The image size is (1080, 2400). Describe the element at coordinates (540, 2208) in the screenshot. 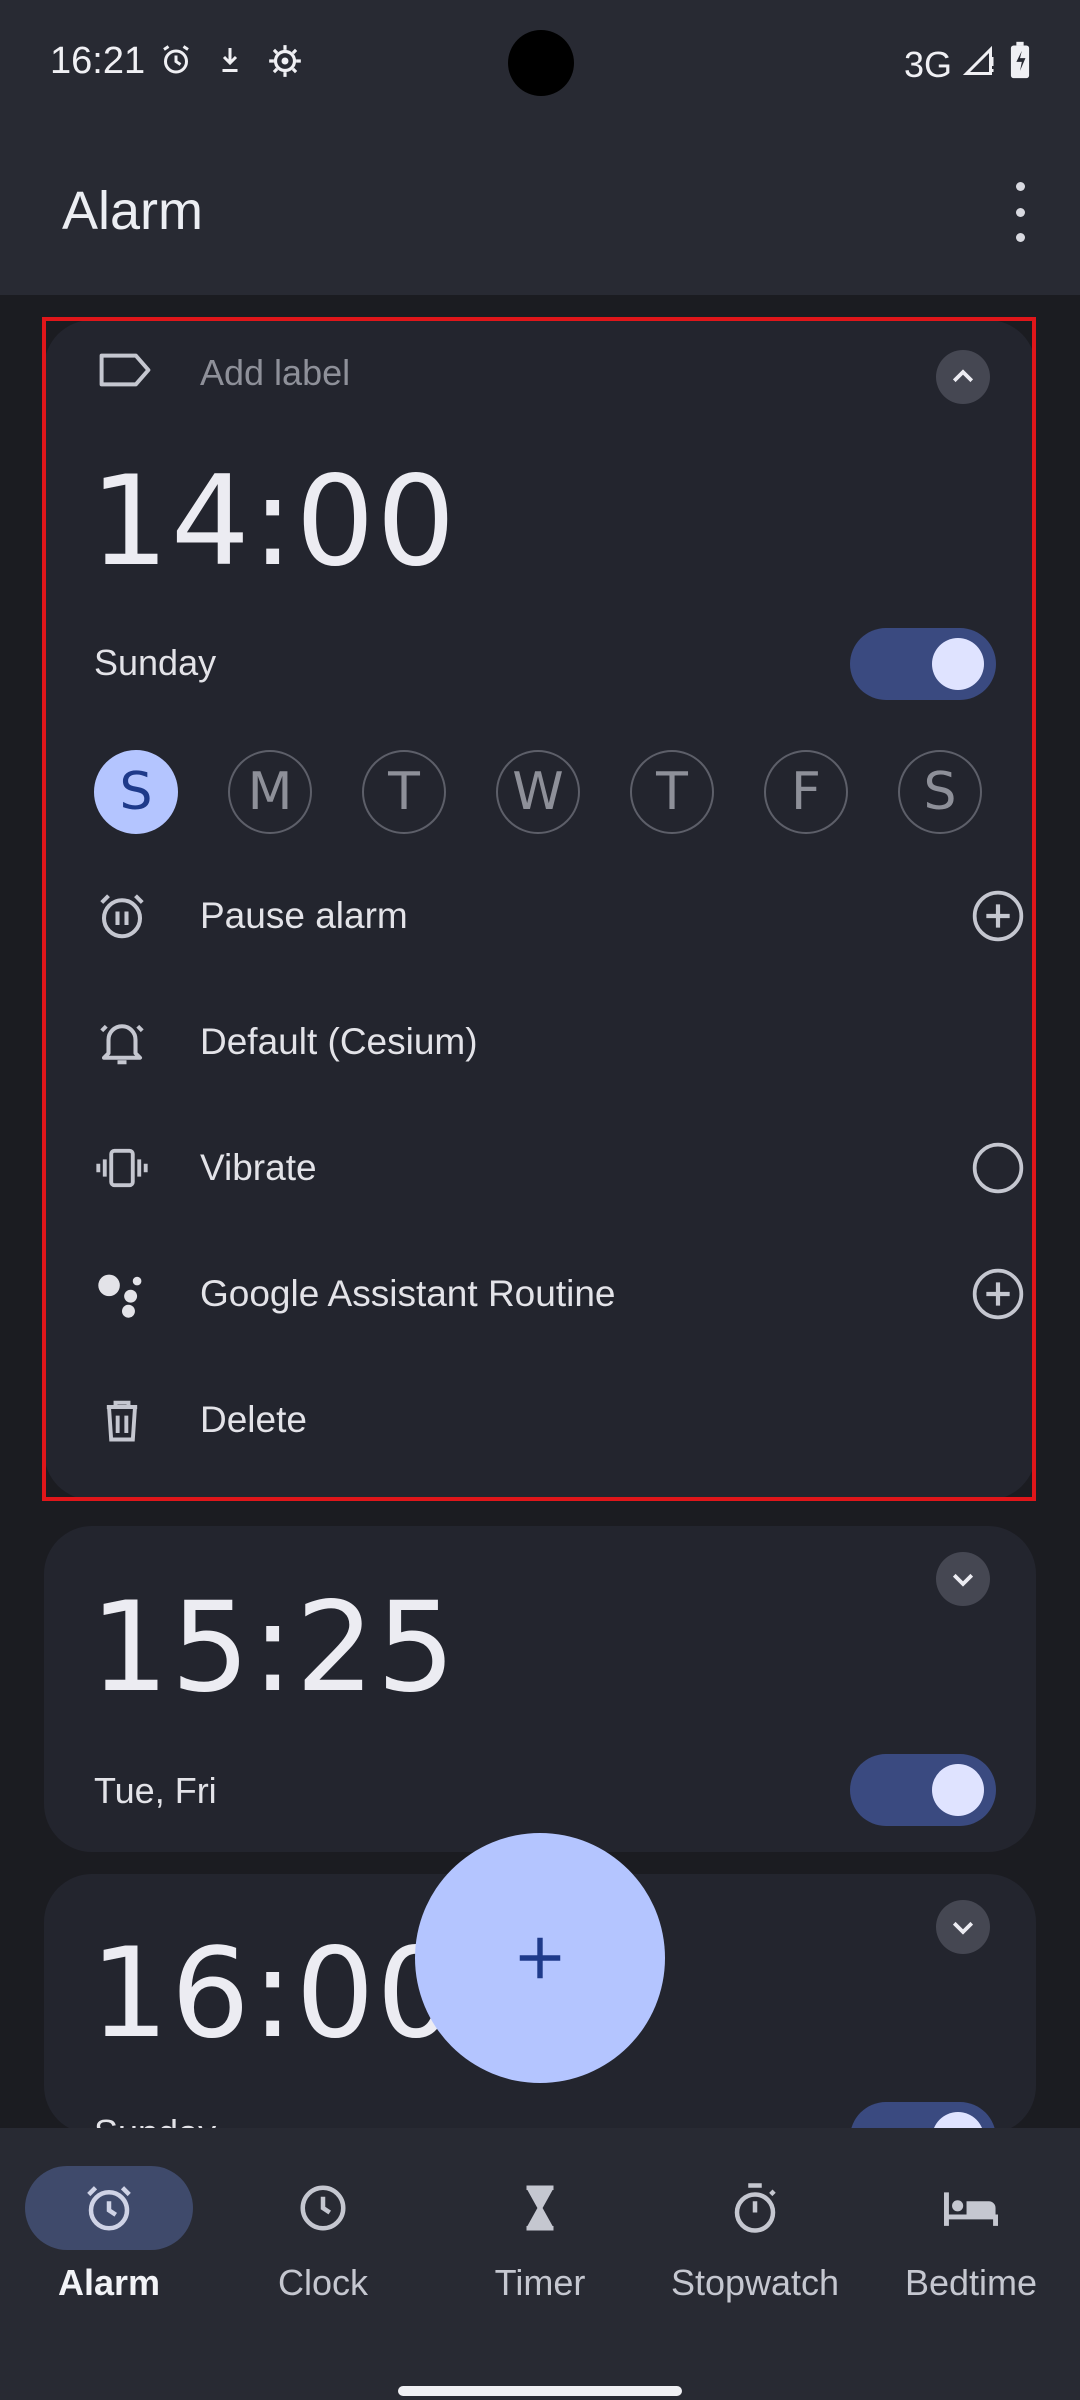

I see `hourglass-icon` at that location.